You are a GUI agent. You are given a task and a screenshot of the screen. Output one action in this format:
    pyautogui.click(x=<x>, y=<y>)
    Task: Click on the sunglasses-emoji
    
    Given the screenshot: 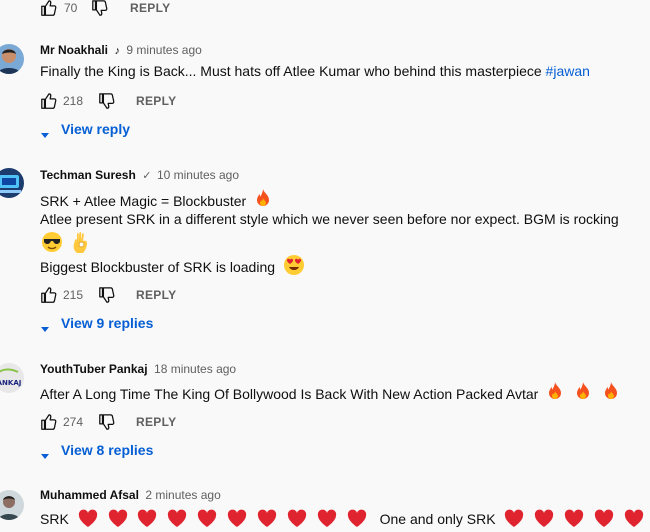 What is the action you would take?
    pyautogui.click(x=52, y=244)
    